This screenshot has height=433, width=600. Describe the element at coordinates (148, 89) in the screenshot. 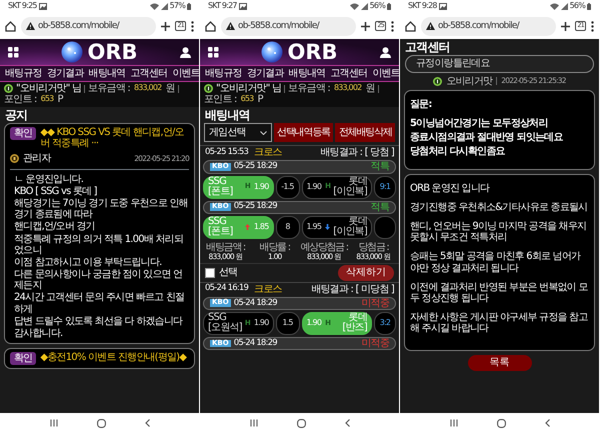

I see `stat-value: 833,002` at that location.